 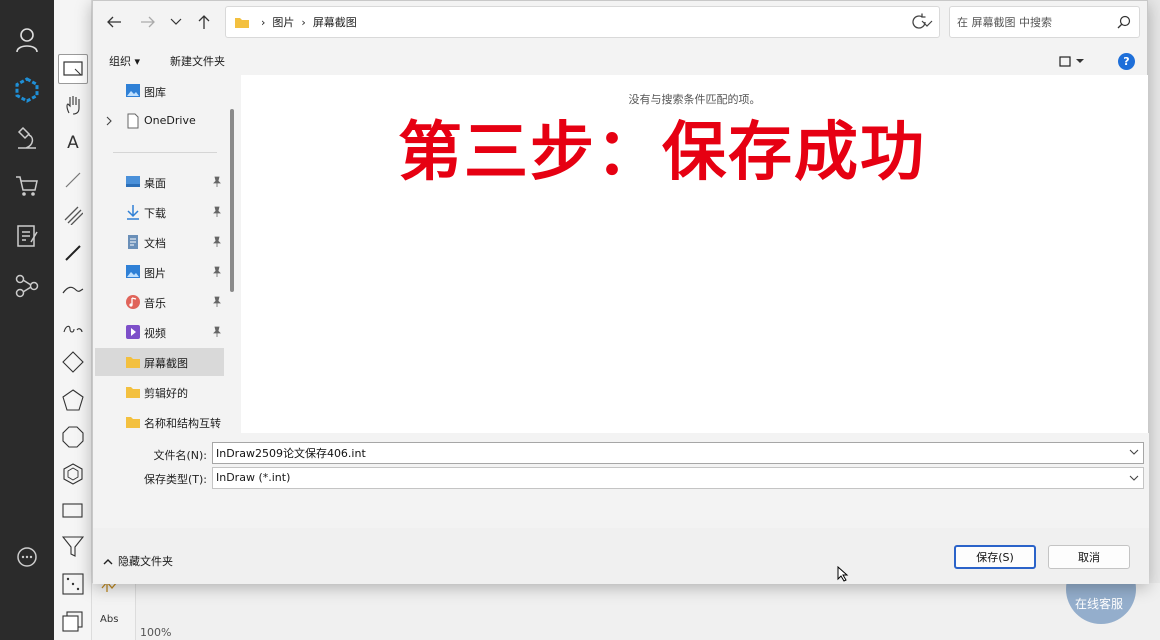 I want to click on sidebar-item-label: OneDrive, so click(x=170, y=120).